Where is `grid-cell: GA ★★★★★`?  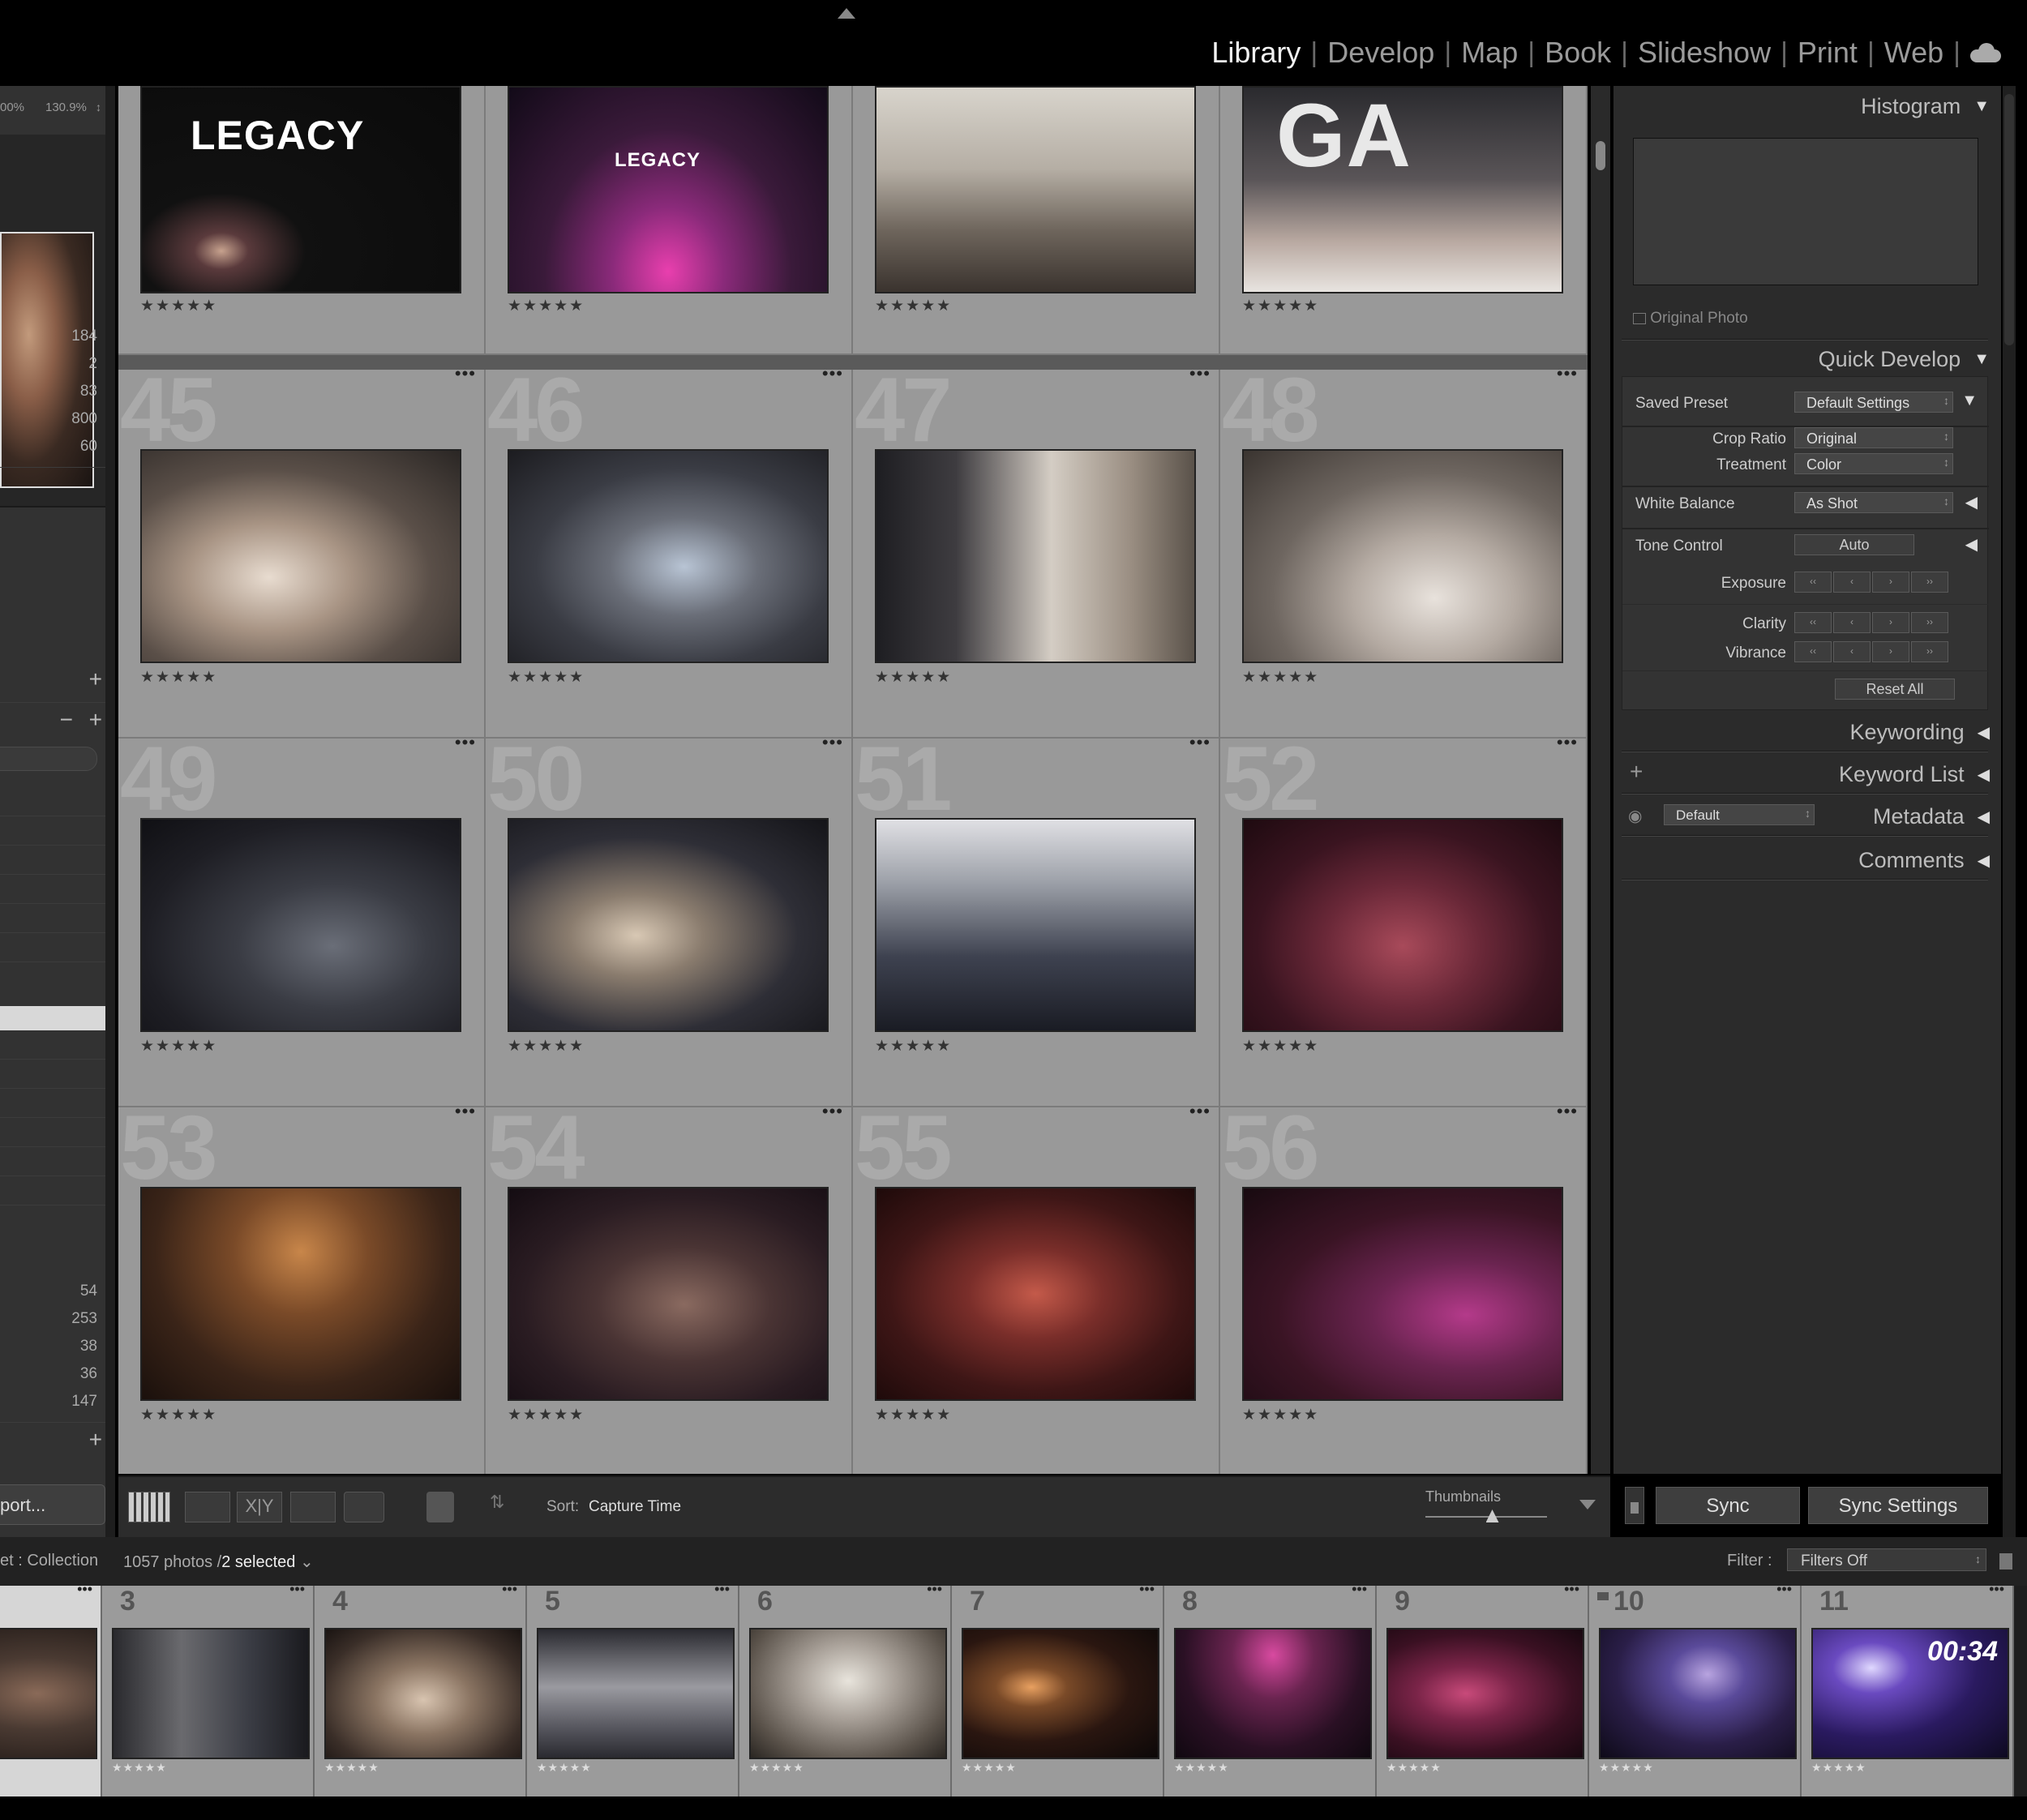
grid-cell: GA ★★★★★ is located at coordinates (1404, 221).